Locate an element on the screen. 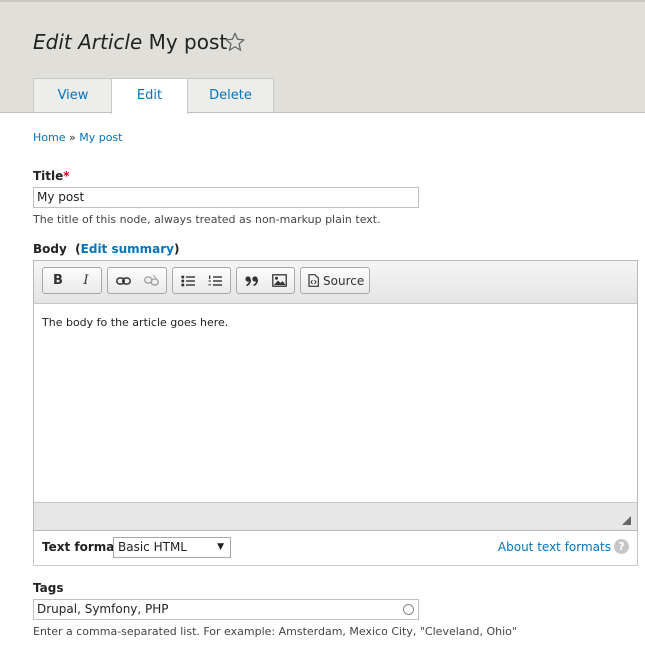  title-input: My post is located at coordinates (226, 197).